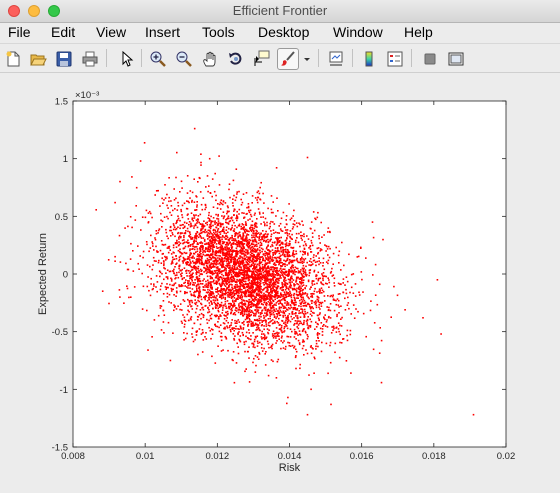 Image resolution: width=560 pixels, height=493 pixels. I want to click on link-plot-icon, so click(336, 59).